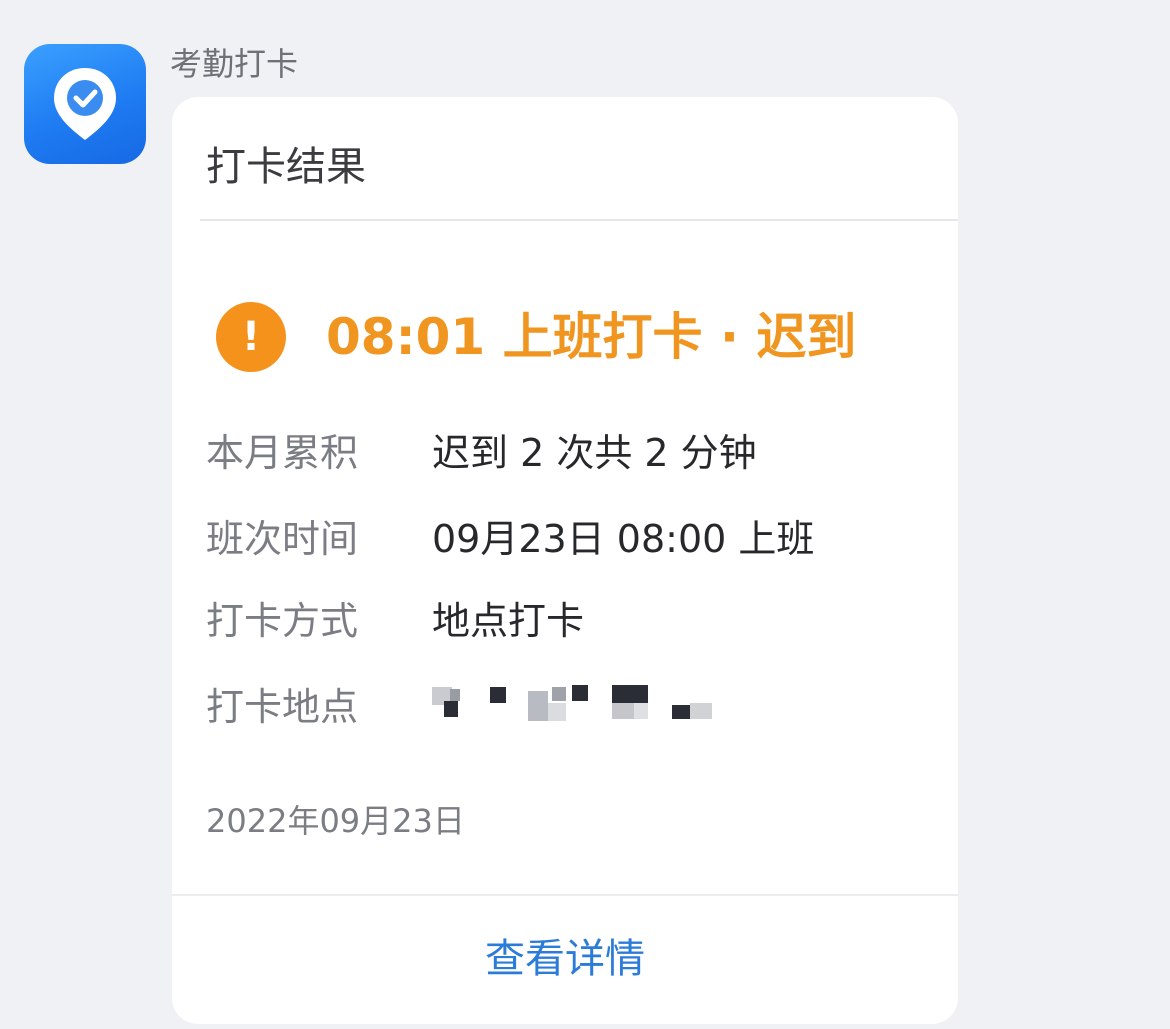 The height and width of the screenshot is (1029, 1170). I want to click on title-divider, so click(579, 220).